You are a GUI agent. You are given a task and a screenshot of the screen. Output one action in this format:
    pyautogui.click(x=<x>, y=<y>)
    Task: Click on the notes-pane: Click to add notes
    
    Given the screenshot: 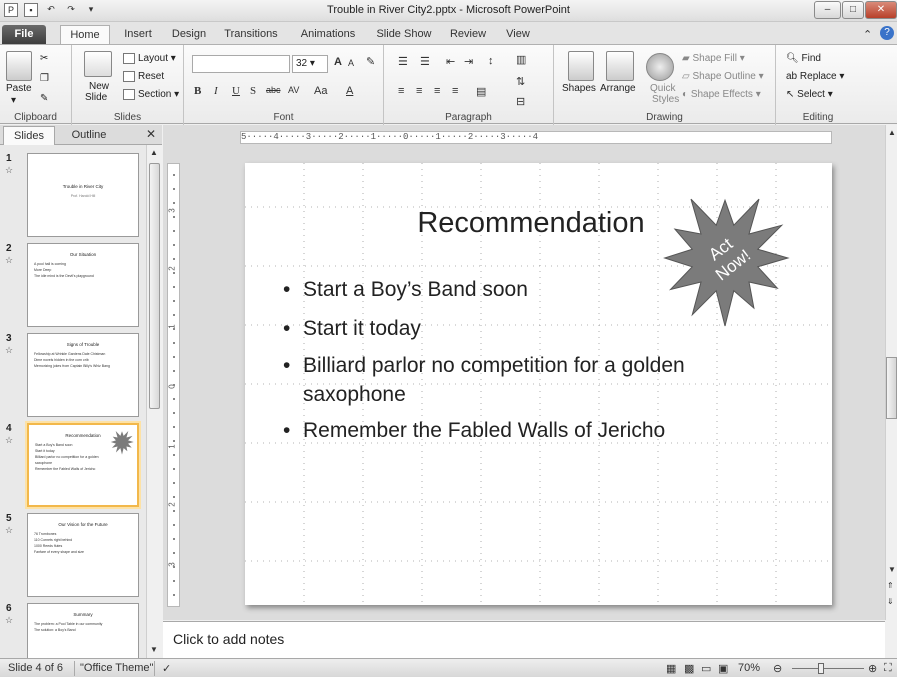 What is the action you would take?
    pyautogui.click(x=524, y=639)
    